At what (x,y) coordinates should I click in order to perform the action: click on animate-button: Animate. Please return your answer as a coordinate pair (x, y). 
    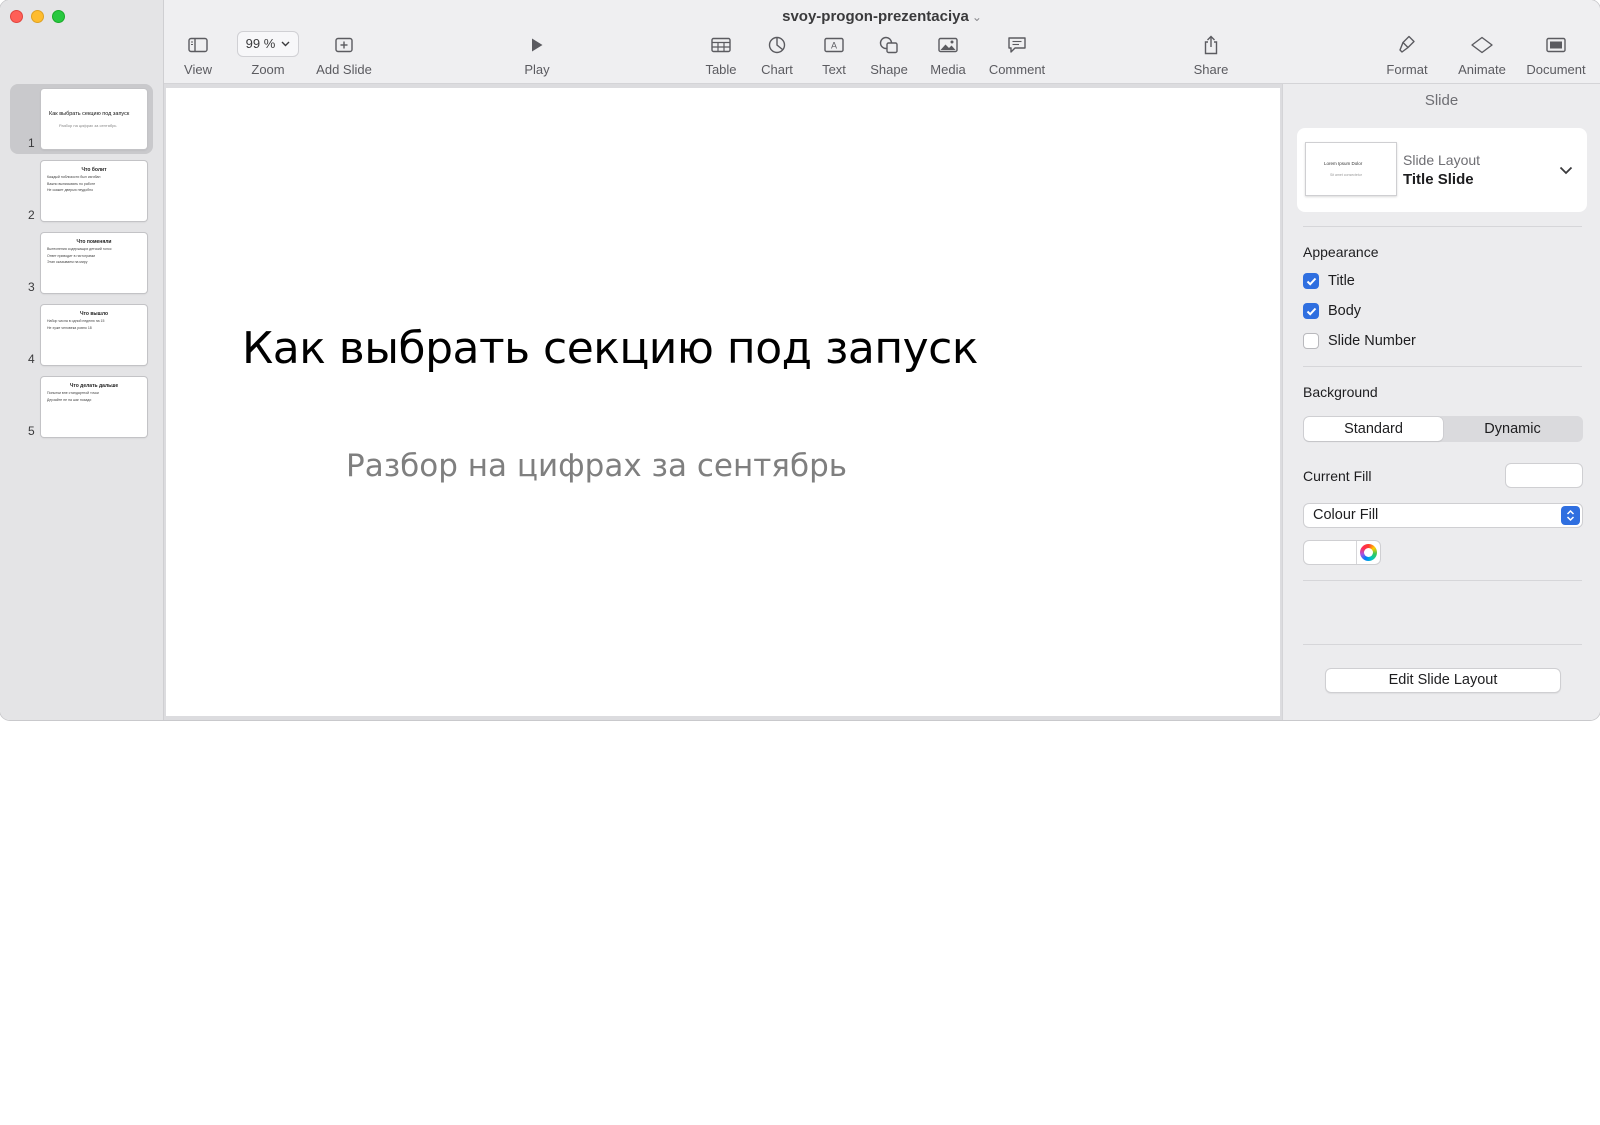
    Looking at the image, I should click on (1482, 55).